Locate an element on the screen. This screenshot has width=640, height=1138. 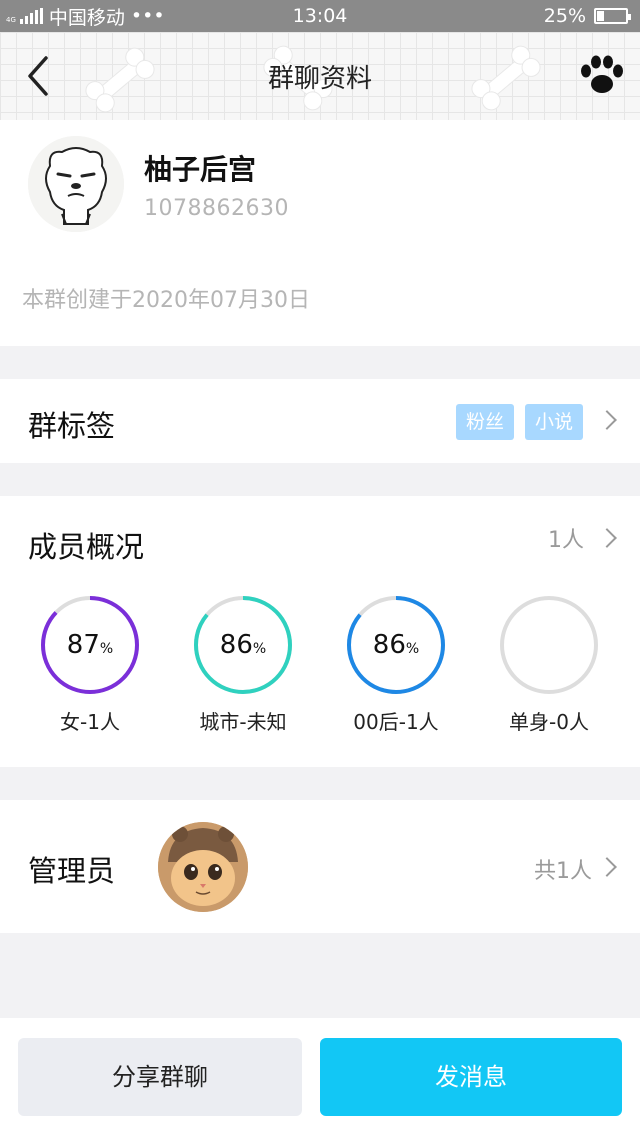
stat-city: 86% 城市-未知 is located at coordinates (243, 664).